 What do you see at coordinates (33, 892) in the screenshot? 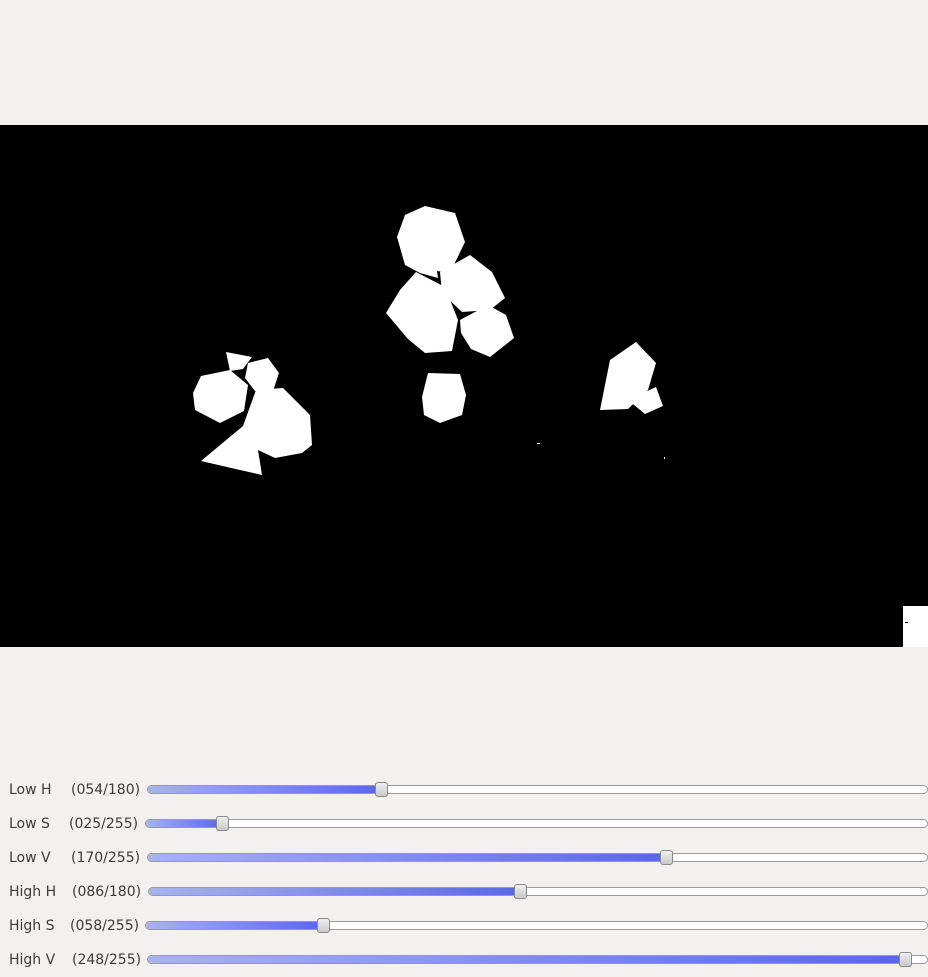
I see `trackbar-label: High H` at bounding box center [33, 892].